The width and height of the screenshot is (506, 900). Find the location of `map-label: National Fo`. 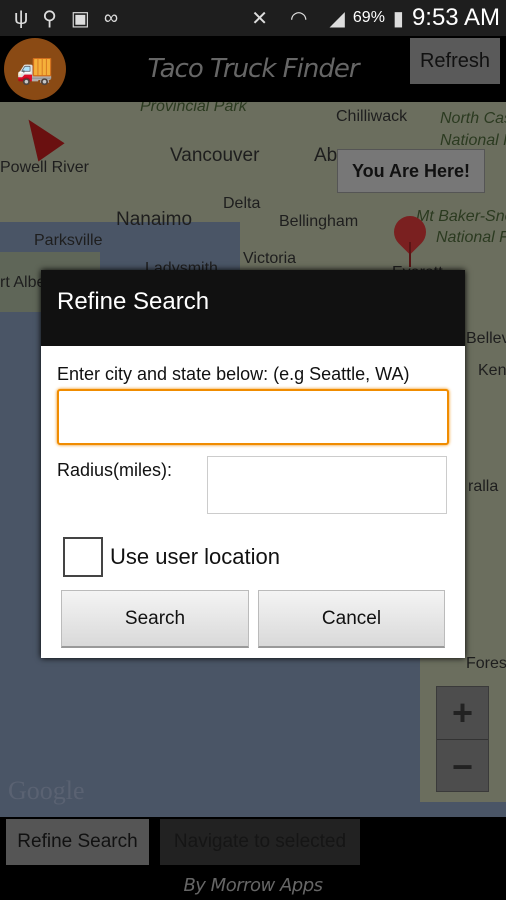

map-label: National Fo is located at coordinates (471, 237).